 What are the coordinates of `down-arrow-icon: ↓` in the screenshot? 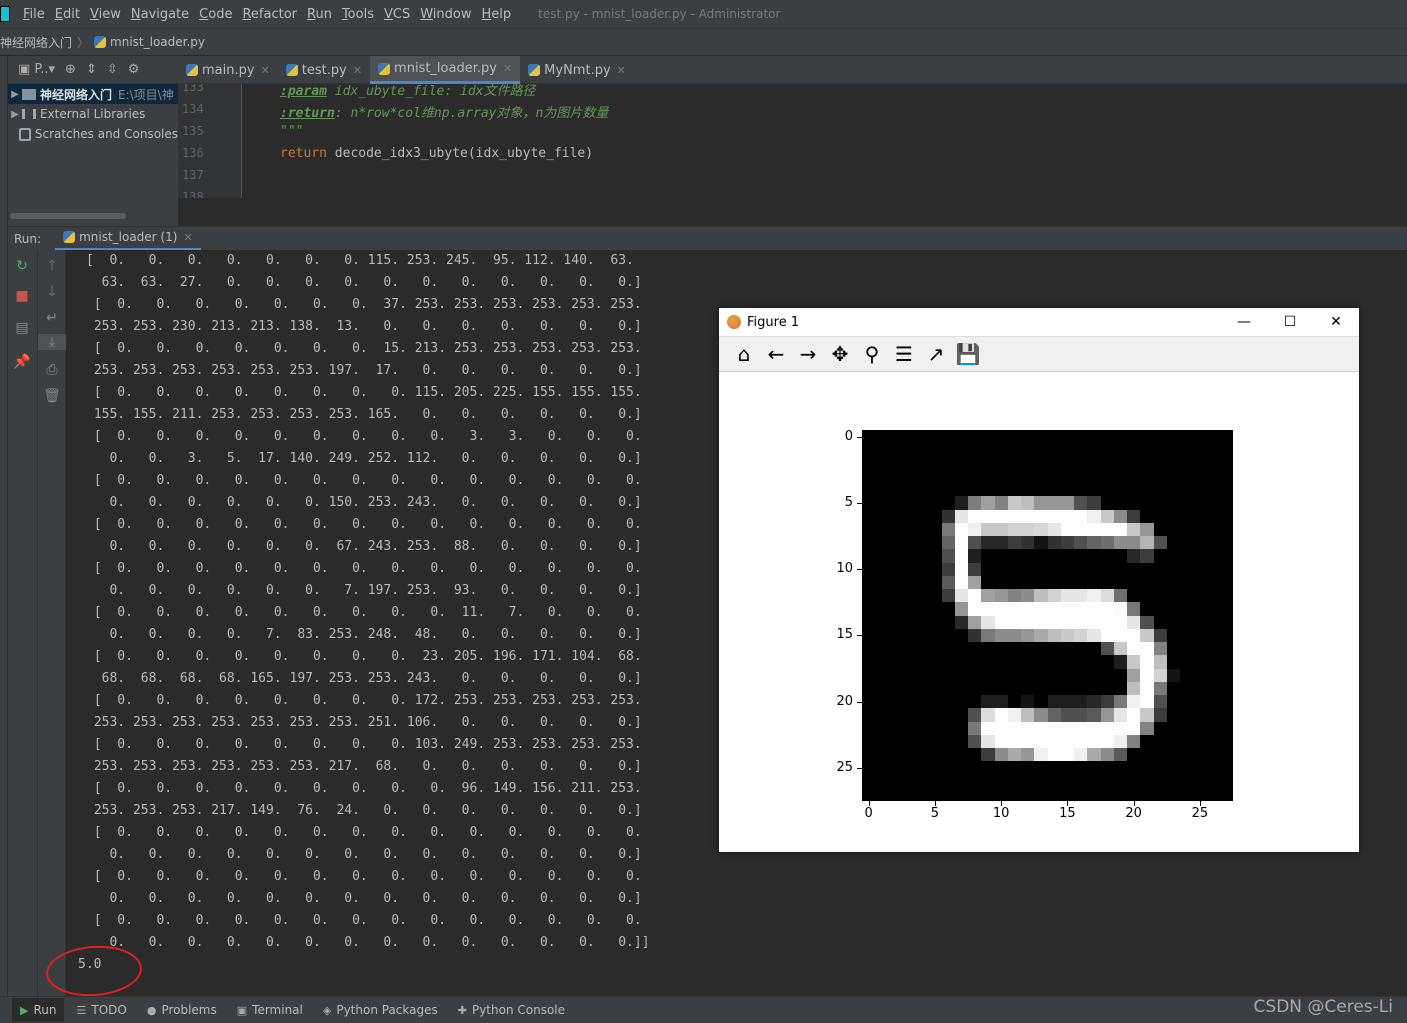 It's located at (52, 292).